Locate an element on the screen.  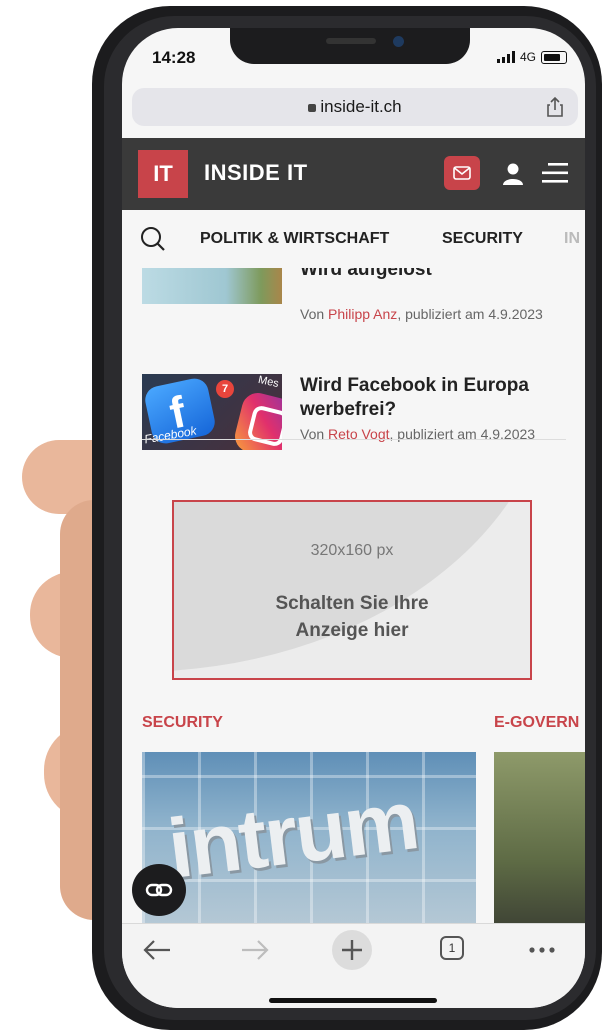
mail-icon is located at coordinates (462, 173).